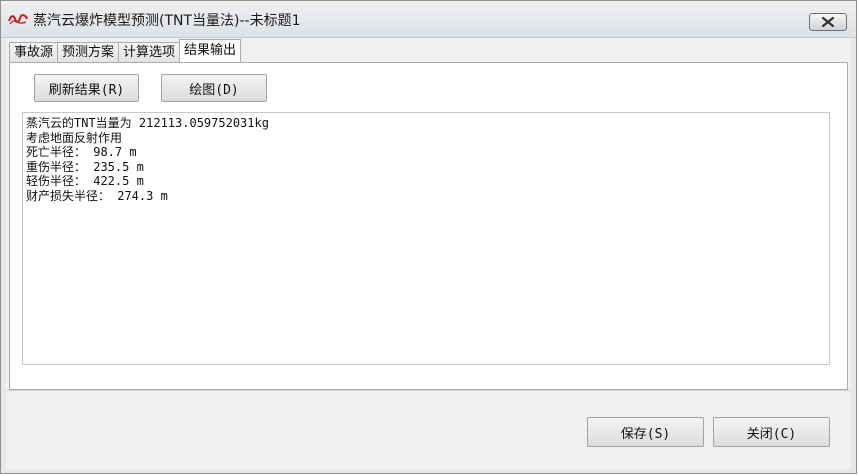 This screenshot has width=859, height=476. I want to click on close-window-button, so click(828, 22).